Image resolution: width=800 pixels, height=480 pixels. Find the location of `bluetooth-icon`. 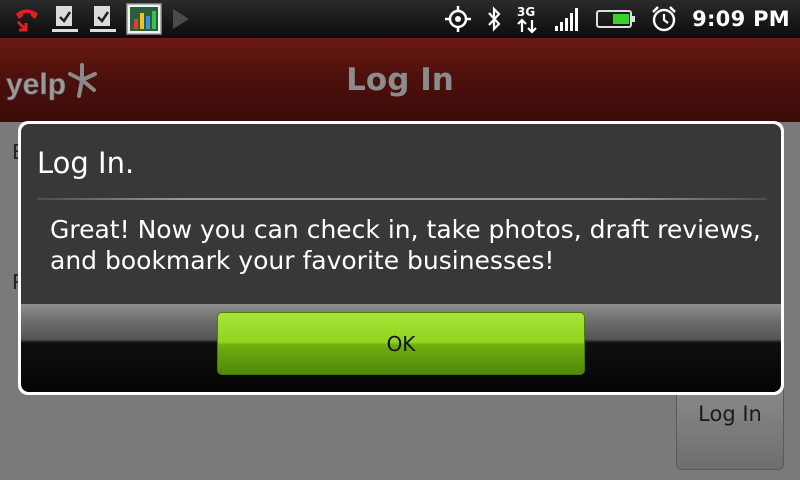

bluetooth-icon is located at coordinates (494, 19).